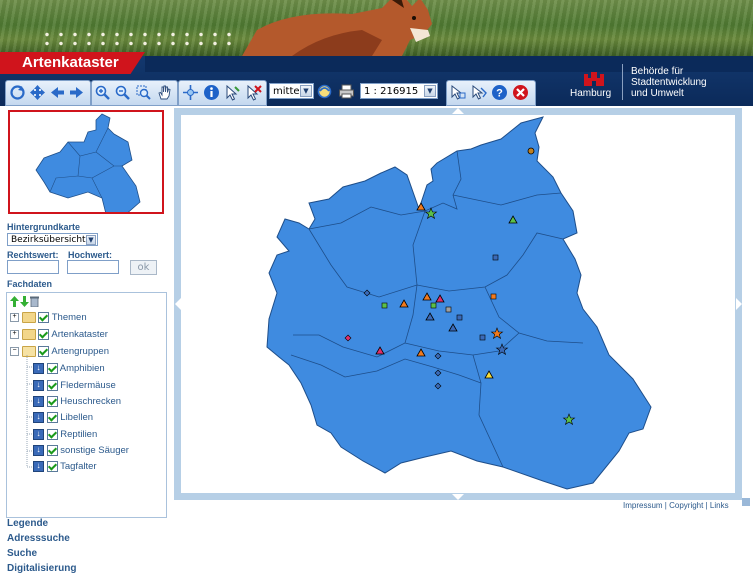 This screenshot has width=753, height=580. What do you see at coordinates (143, 267) in the screenshot?
I see `ok-button: ok` at bounding box center [143, 267].